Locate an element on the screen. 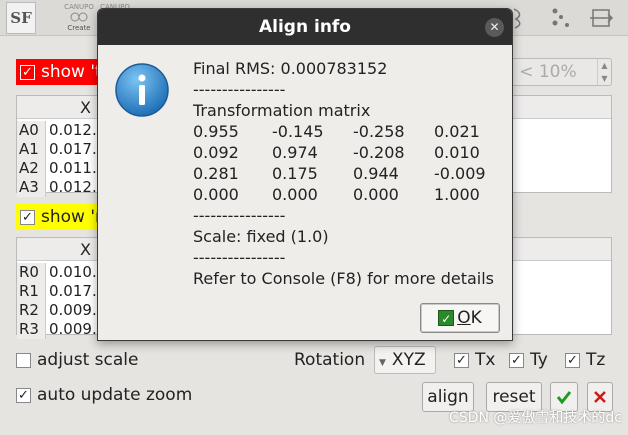 This screenshot has width=628, height=435. row-label: A2 is located at coordinates (31, 168).